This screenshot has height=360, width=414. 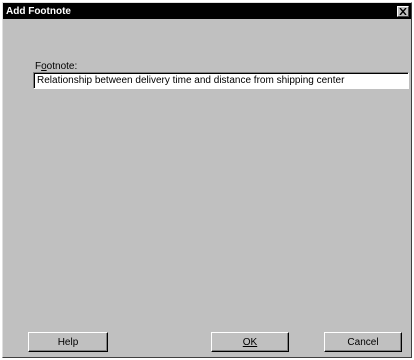 I want to click on footnote-label-suffix: otnote:, so click(x=62, y=66).